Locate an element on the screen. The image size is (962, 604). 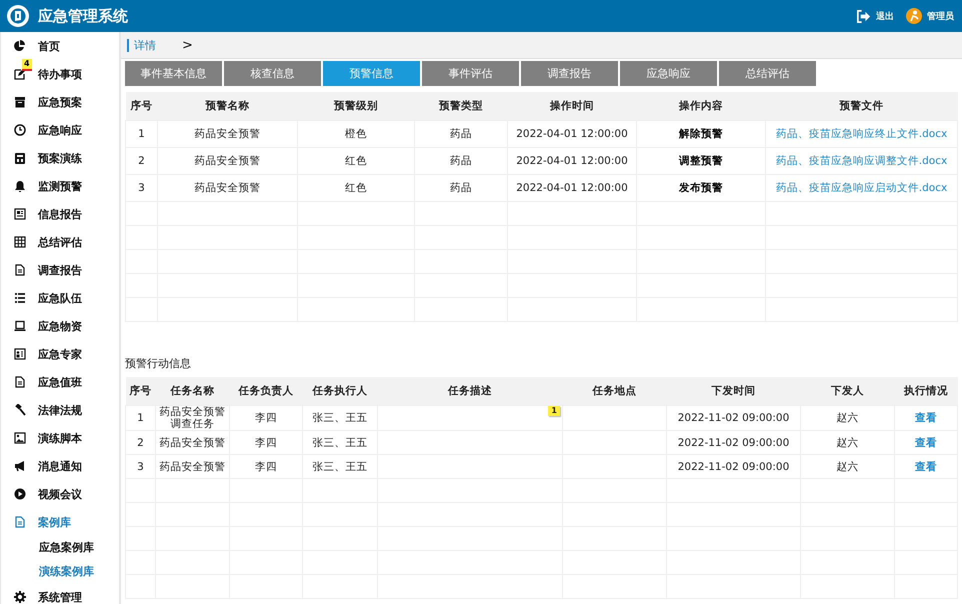
count-badge: 4 is located at coordinates (27, 65).